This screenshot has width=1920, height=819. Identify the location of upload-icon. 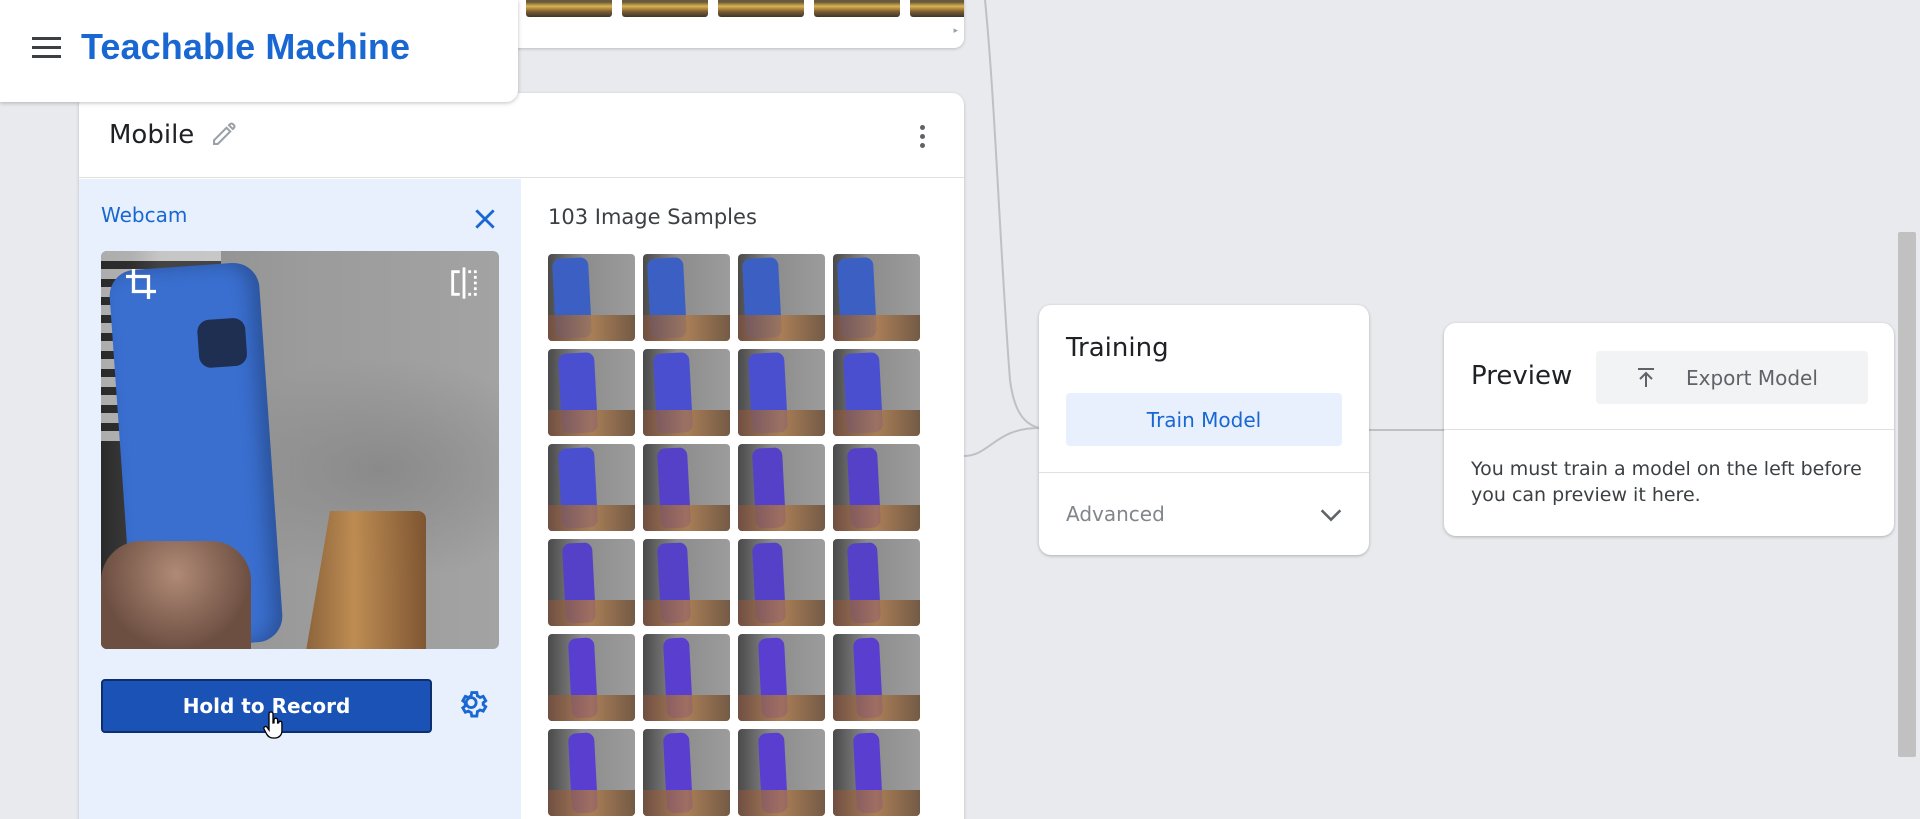
(1646, 377).